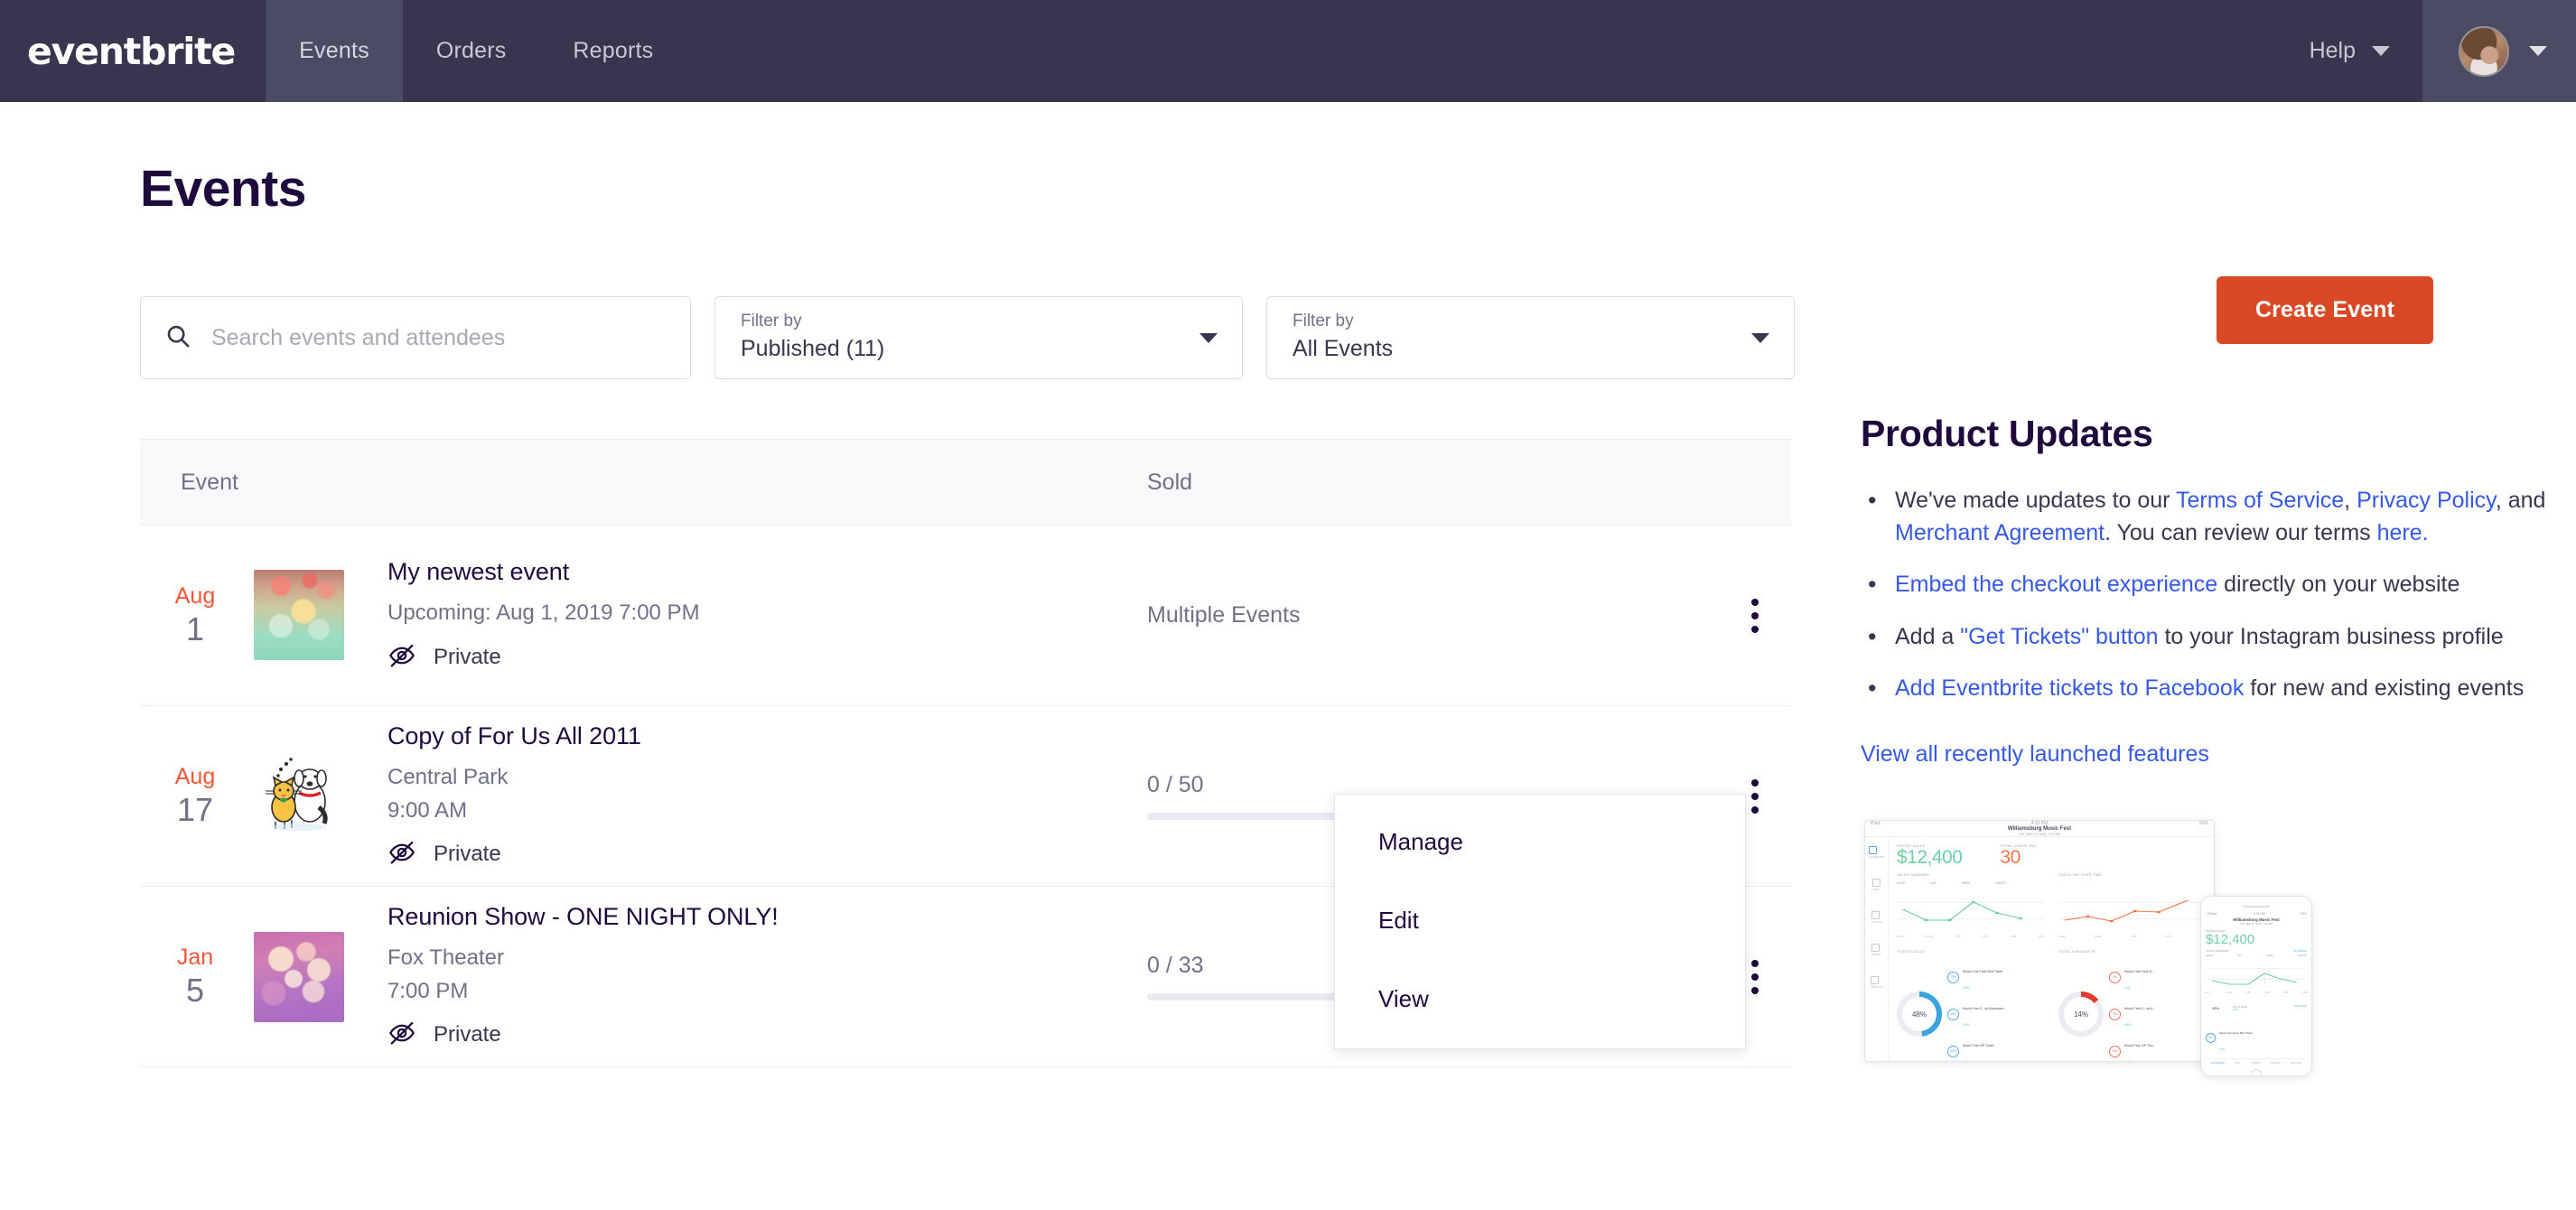  What do you see at coordinates (178, 338) in the screenshot?
I see `search-icon` at bounding box center [178, 338].